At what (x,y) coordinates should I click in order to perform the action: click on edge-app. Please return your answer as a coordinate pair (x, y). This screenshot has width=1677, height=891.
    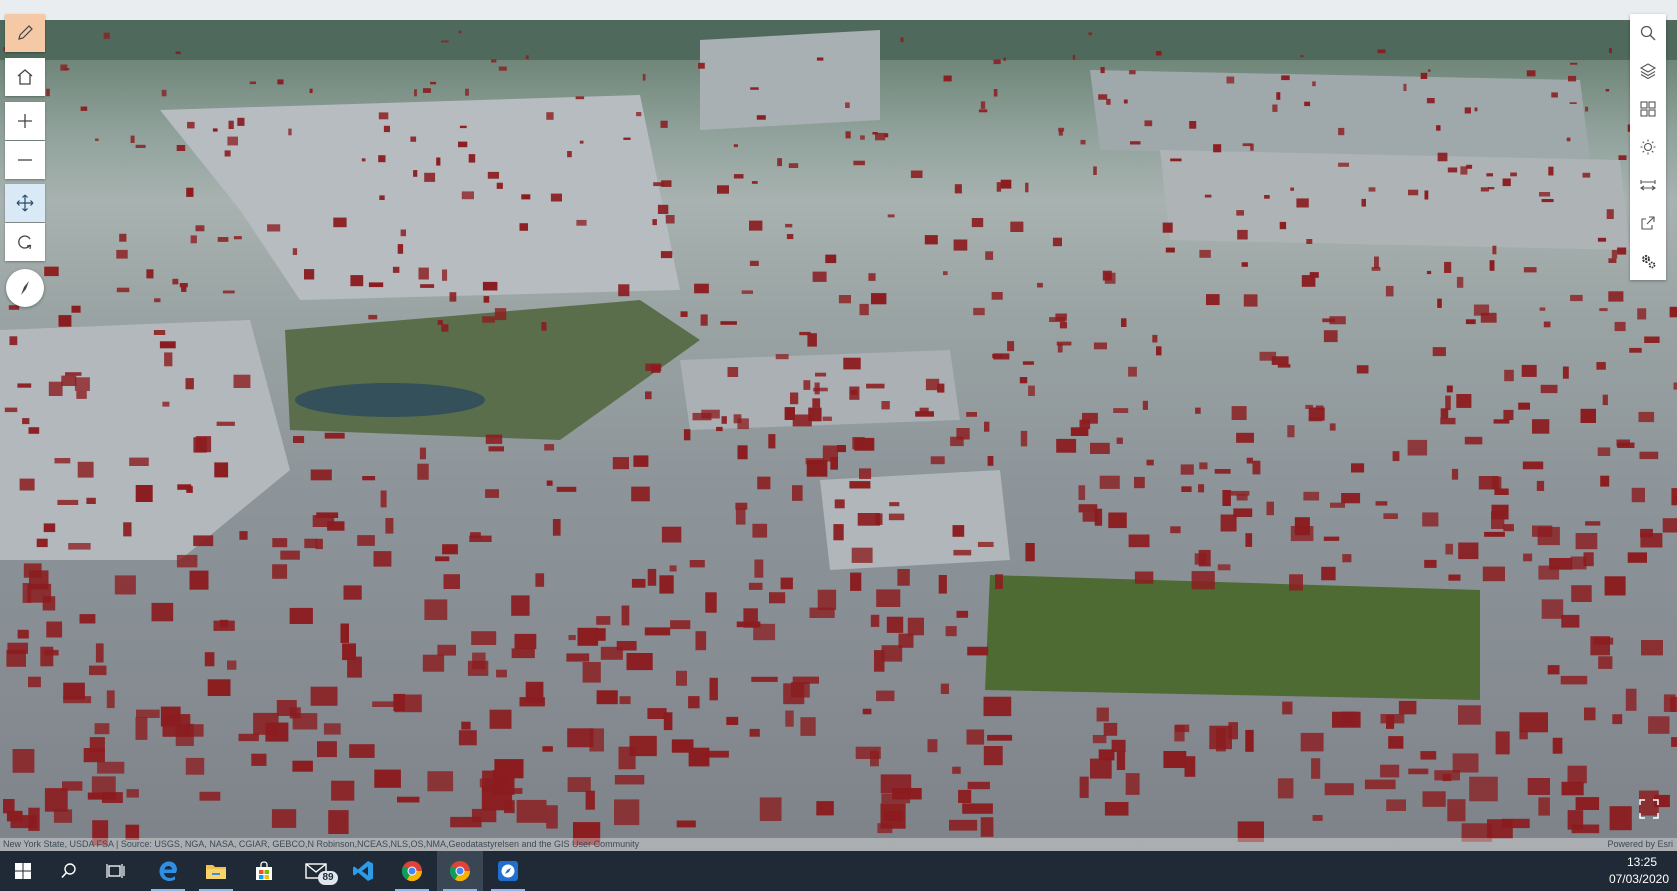
    Looking at the image, I should click on (168, 871).